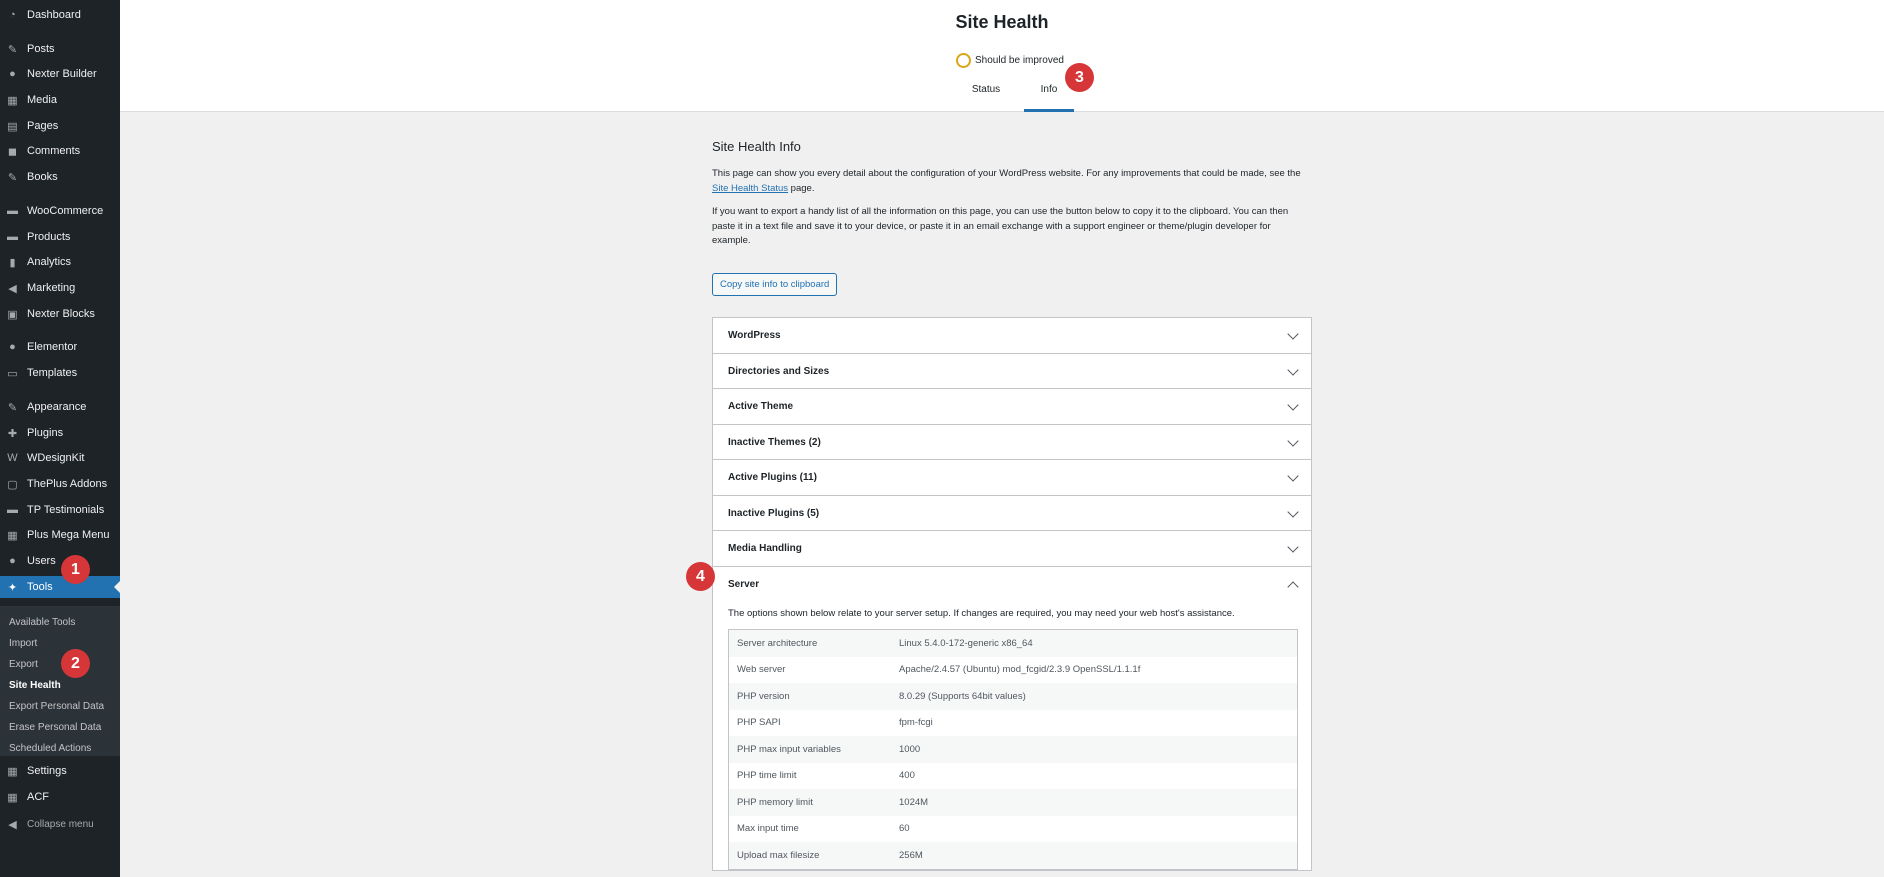  What do you see at coordinates (60, 262) in the screenshot?
I see `sidebar-item-analytics: ▮ Analytics` at bounding box center [60, 262].